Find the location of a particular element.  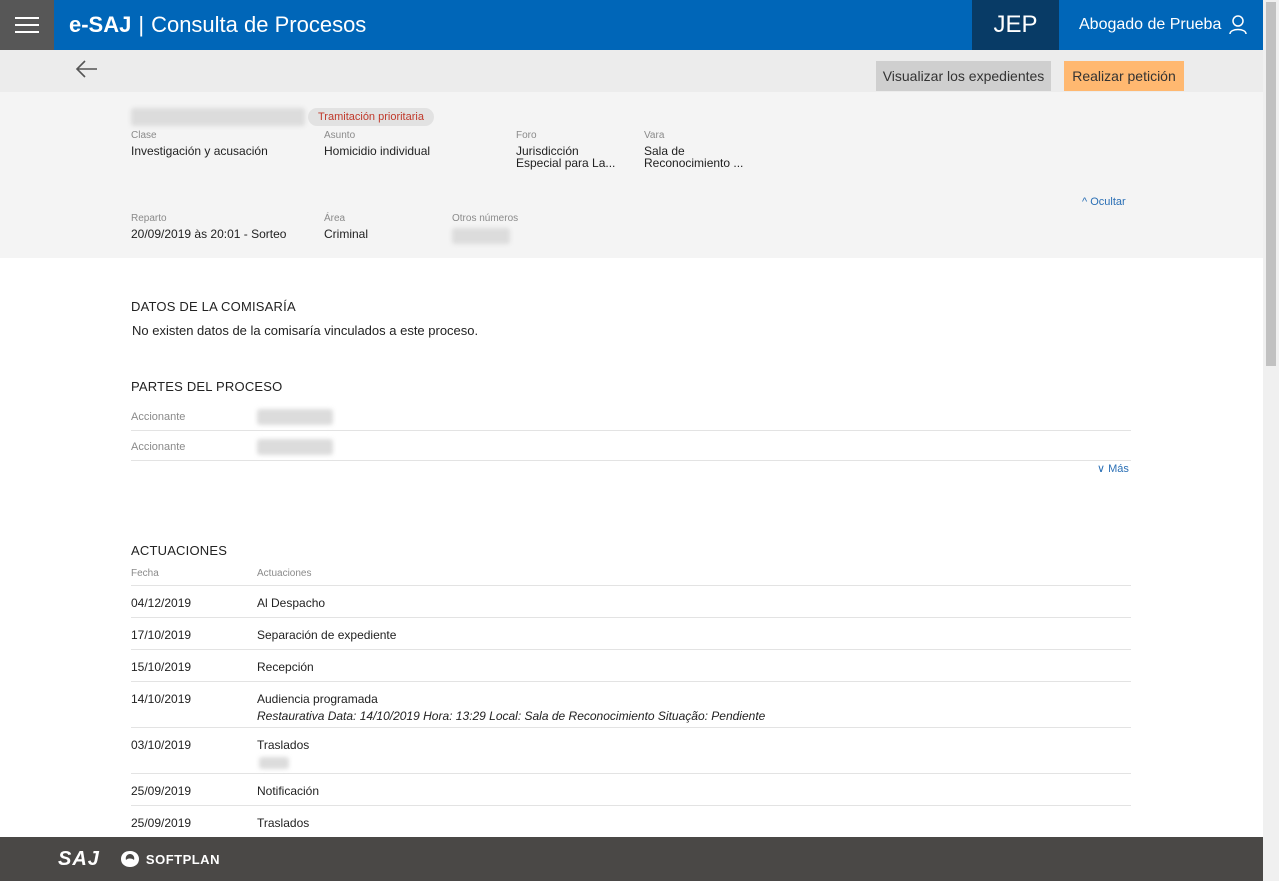

user-menu: Abogado de Prueba is located at coordinates (1161, 25).